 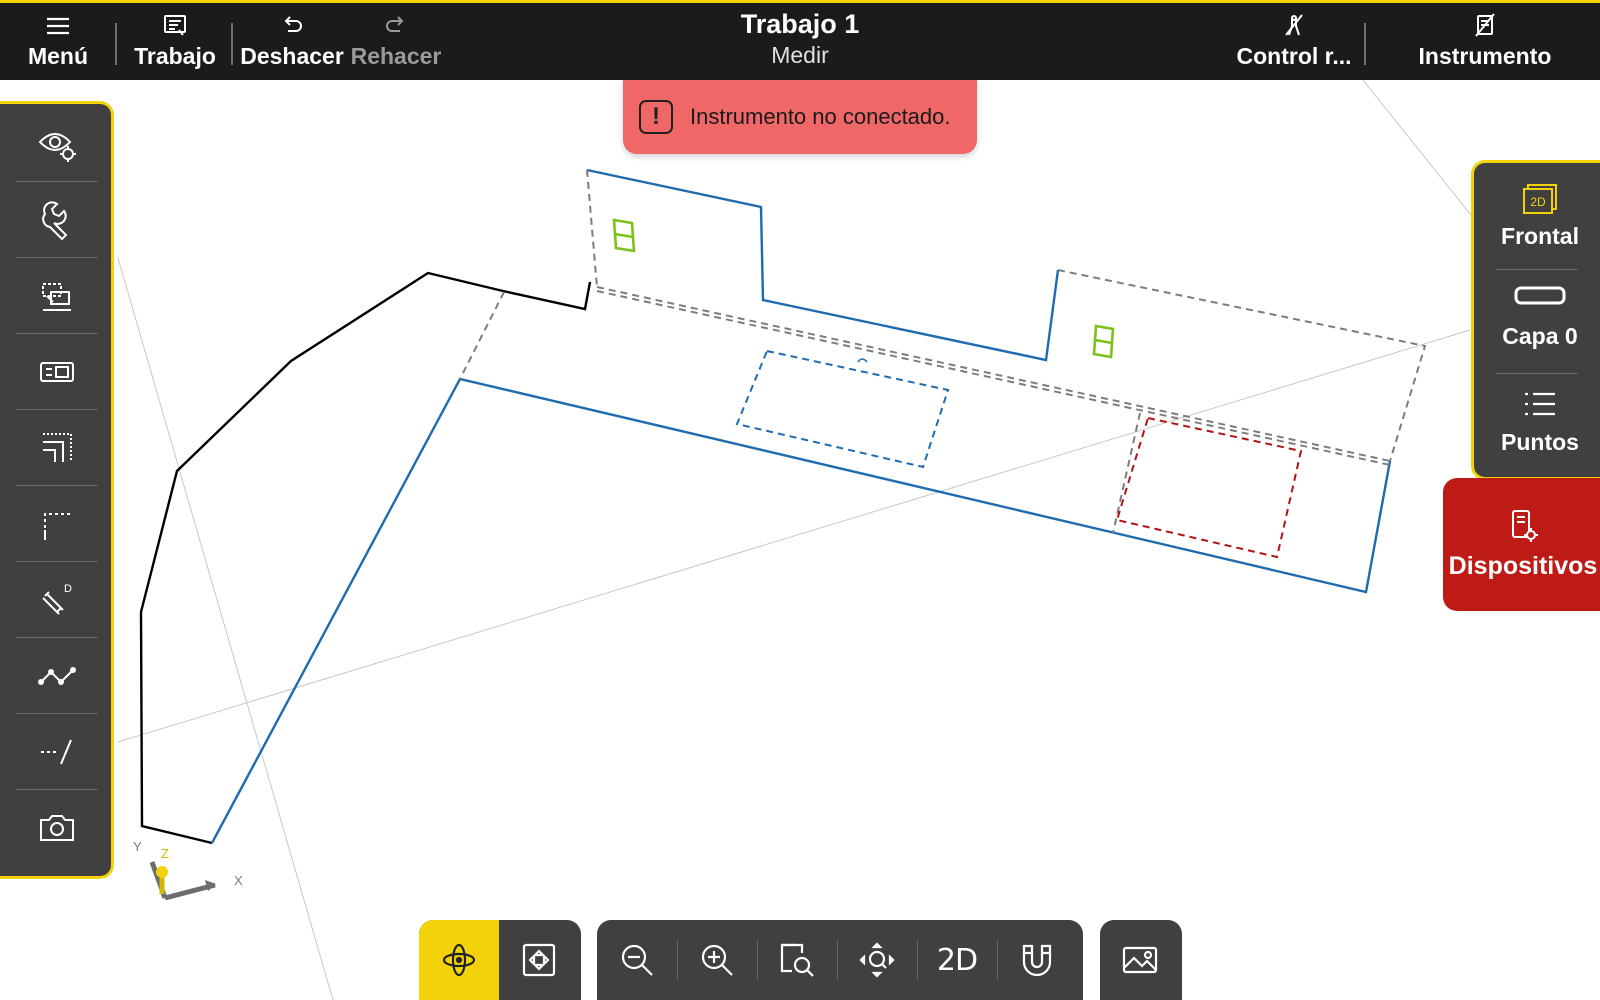 I want to click on polyline-icon, so click(x=57, y=675).